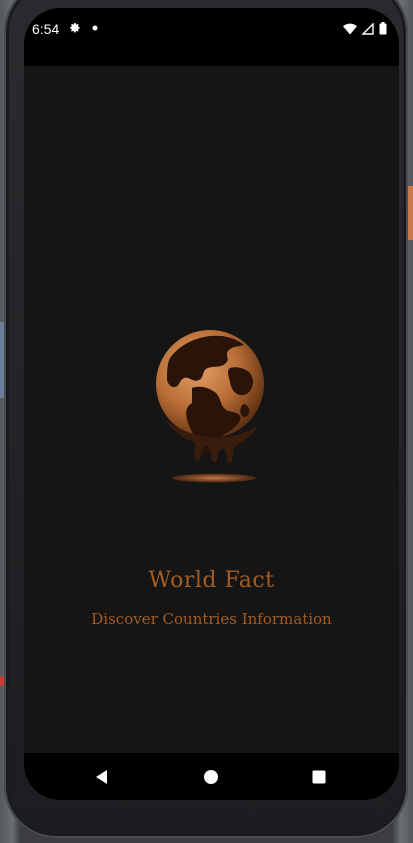 This screenshot has height=843, width=413. I want to click on home-button, so click(211, 777).